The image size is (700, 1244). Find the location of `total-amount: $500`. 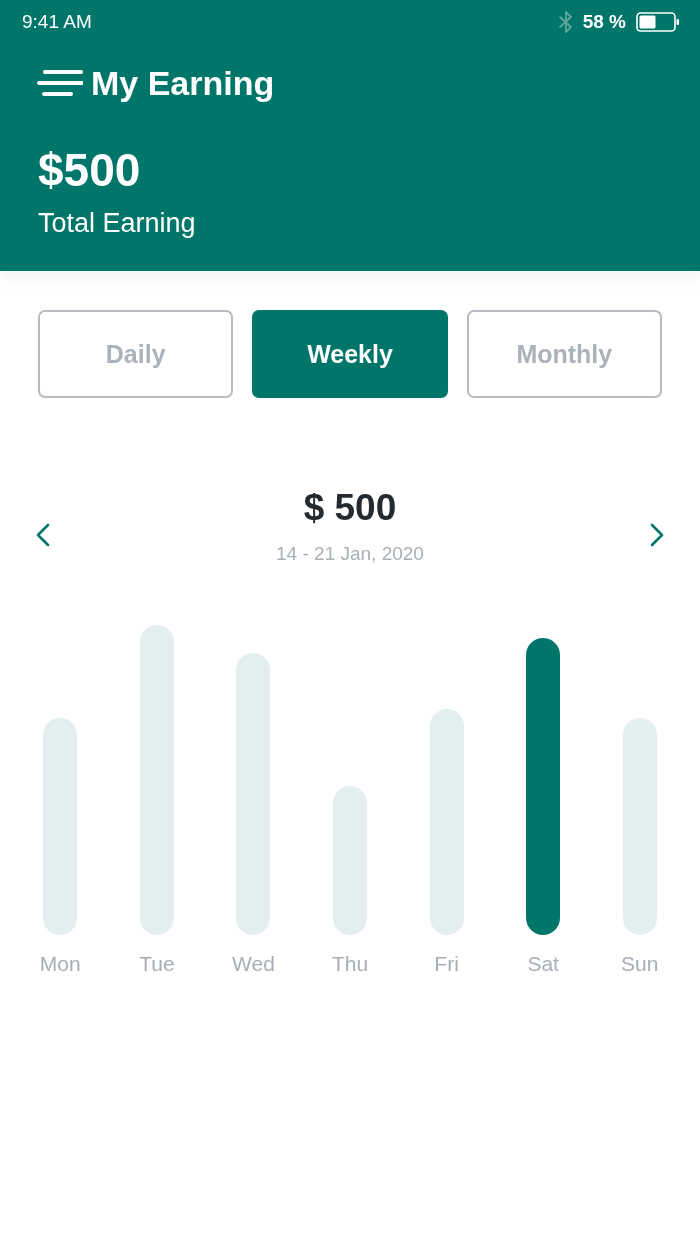

total-amount: $500 is located at coordinates (89, 170).